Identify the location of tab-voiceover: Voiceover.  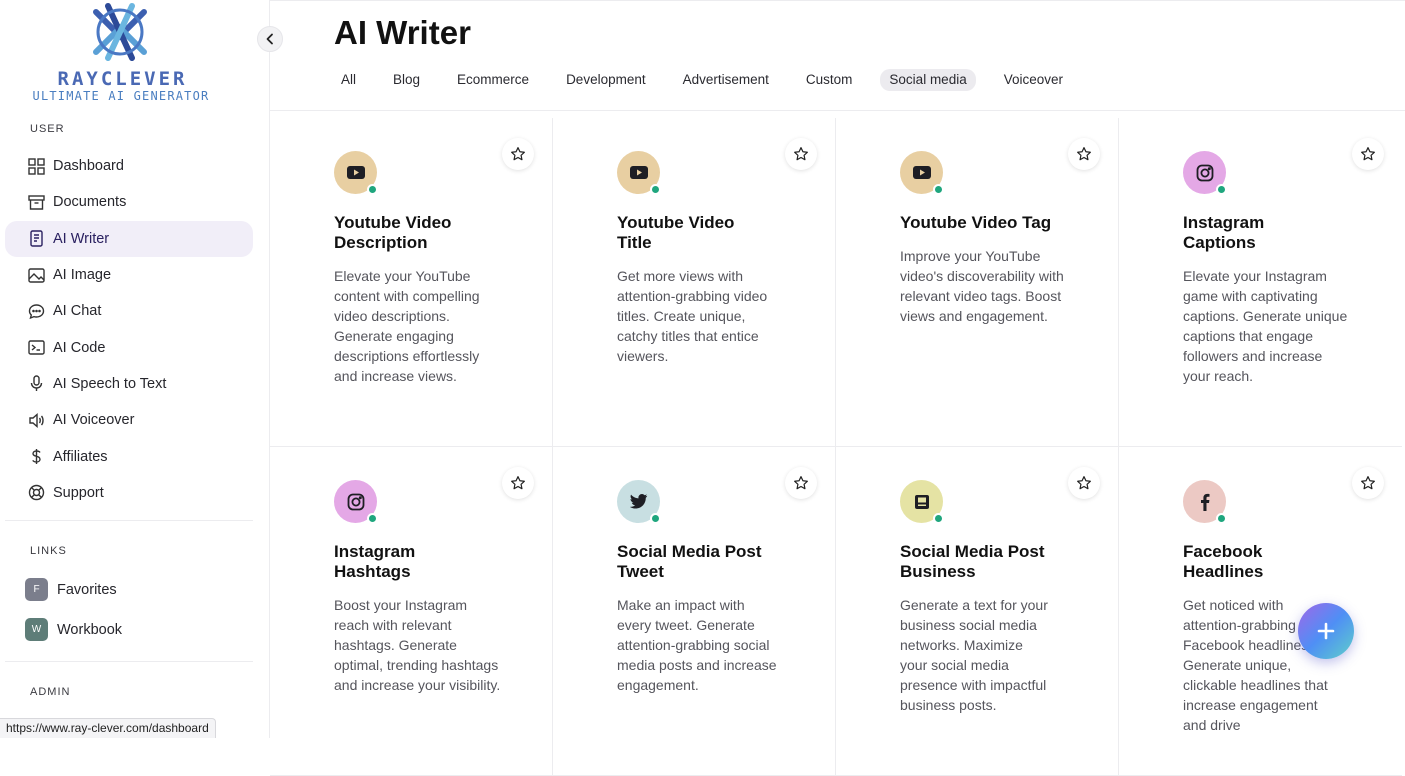
(1033, 80).